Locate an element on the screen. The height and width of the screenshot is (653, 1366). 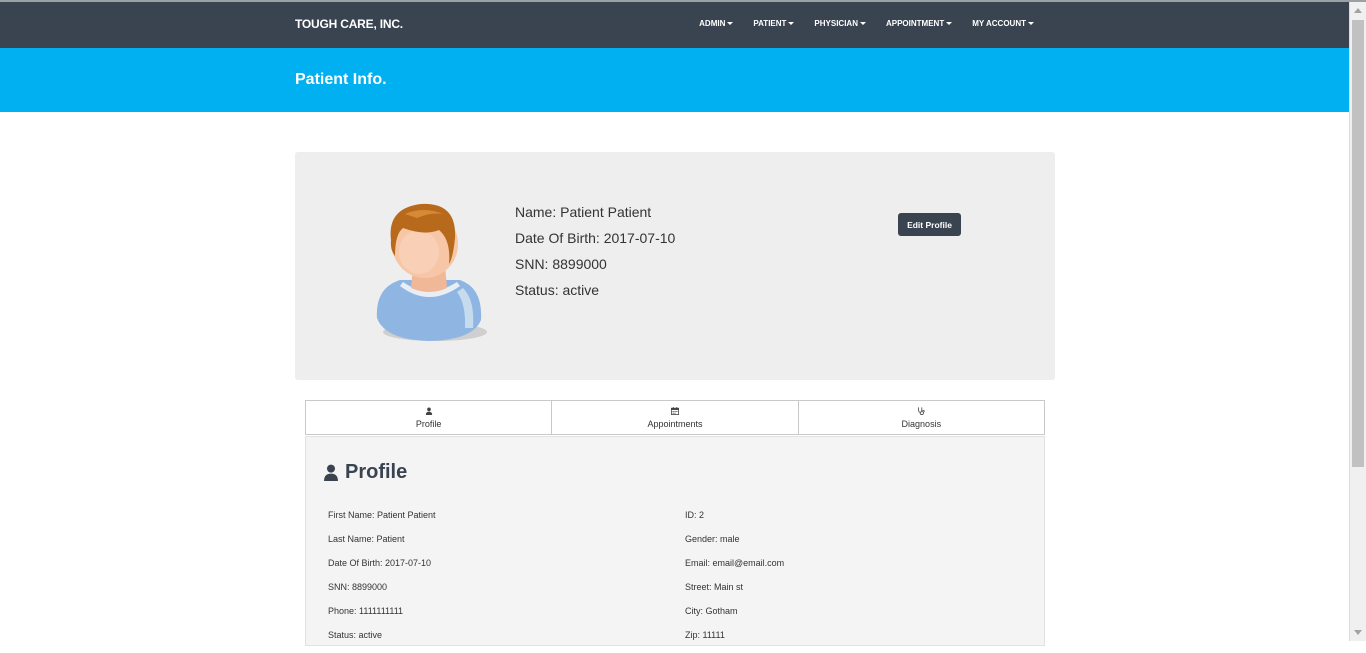
nav-patient-label: PATIENT is located at coordinates (770, 23).